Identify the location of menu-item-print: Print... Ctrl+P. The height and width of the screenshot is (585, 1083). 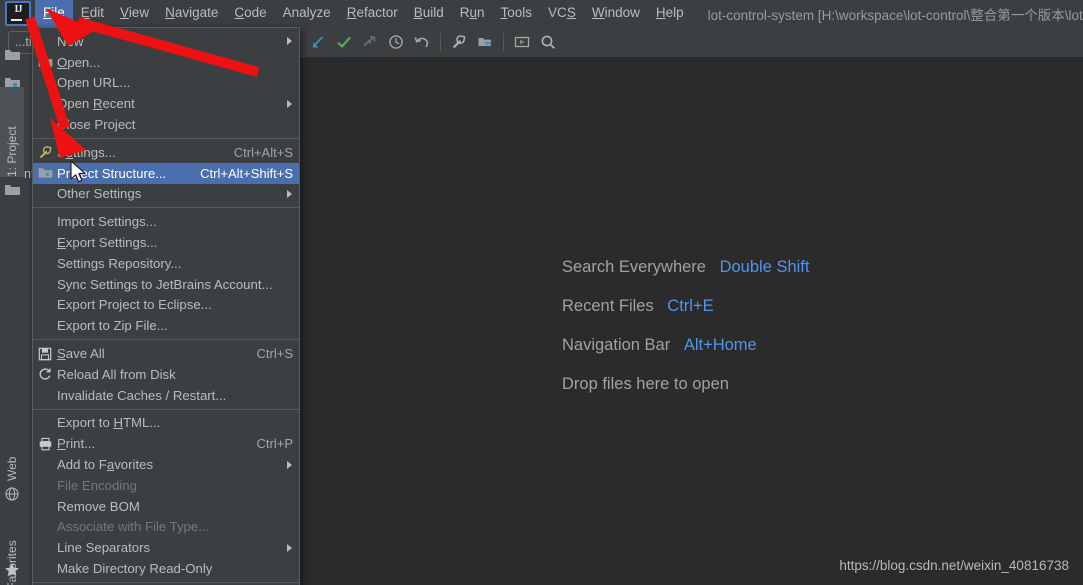
(166, 443).